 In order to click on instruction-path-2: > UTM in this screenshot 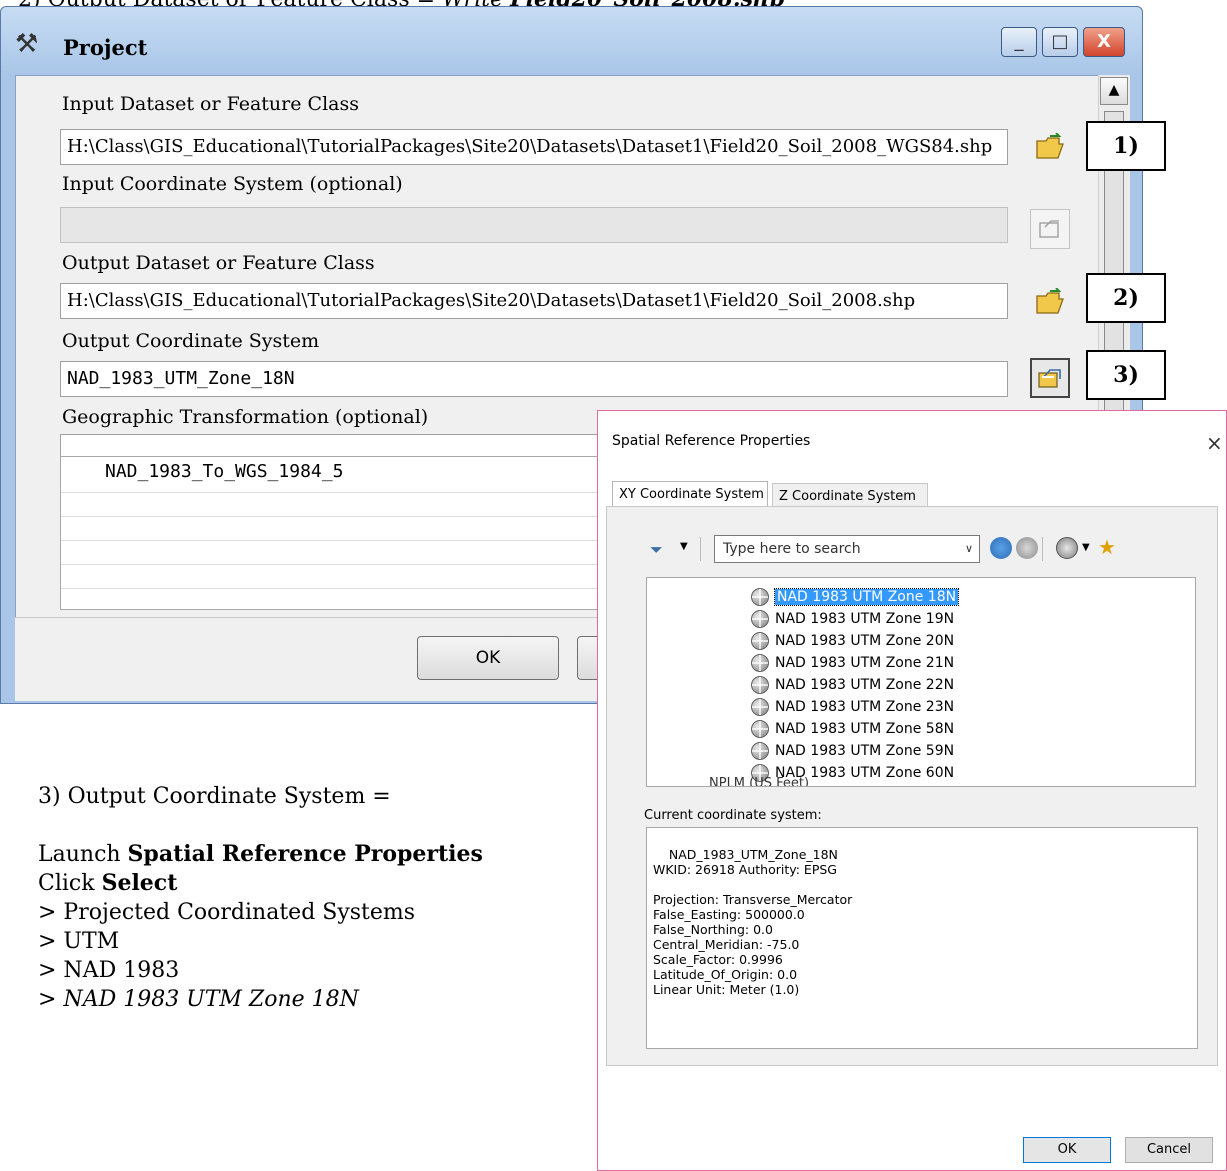, I will do `click(79, 941)`.